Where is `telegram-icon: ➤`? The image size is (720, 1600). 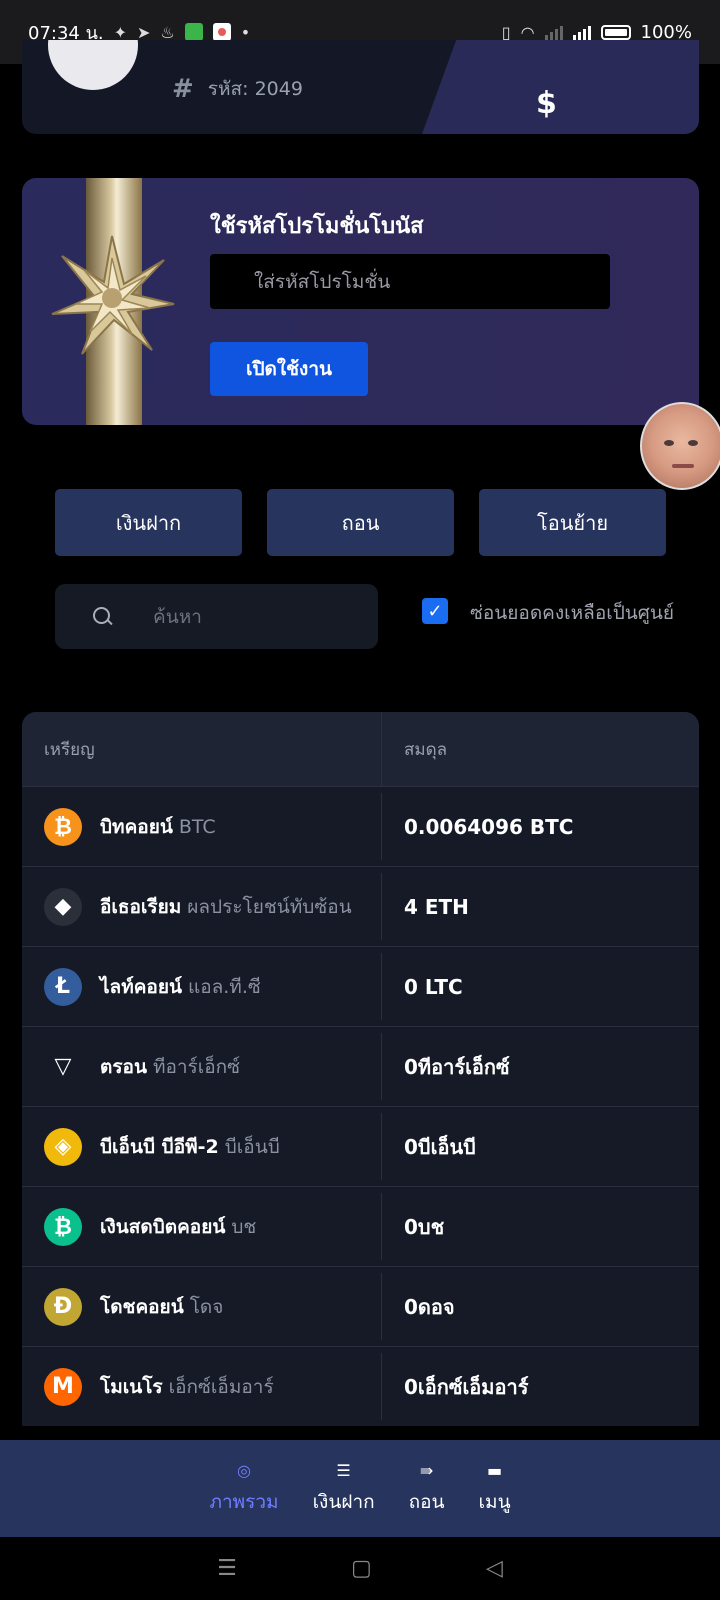
telegram-icon: ➤ is located at coordinates (144, 32).